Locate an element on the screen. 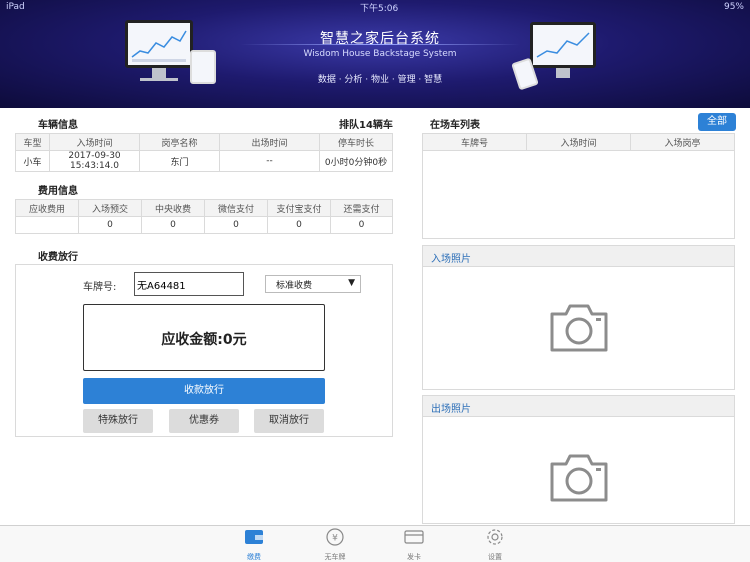 Image resolution: width=750 pixels, height=562 pixels. exit-photo-header: 出场照片 is located at coordinates (578, 406).